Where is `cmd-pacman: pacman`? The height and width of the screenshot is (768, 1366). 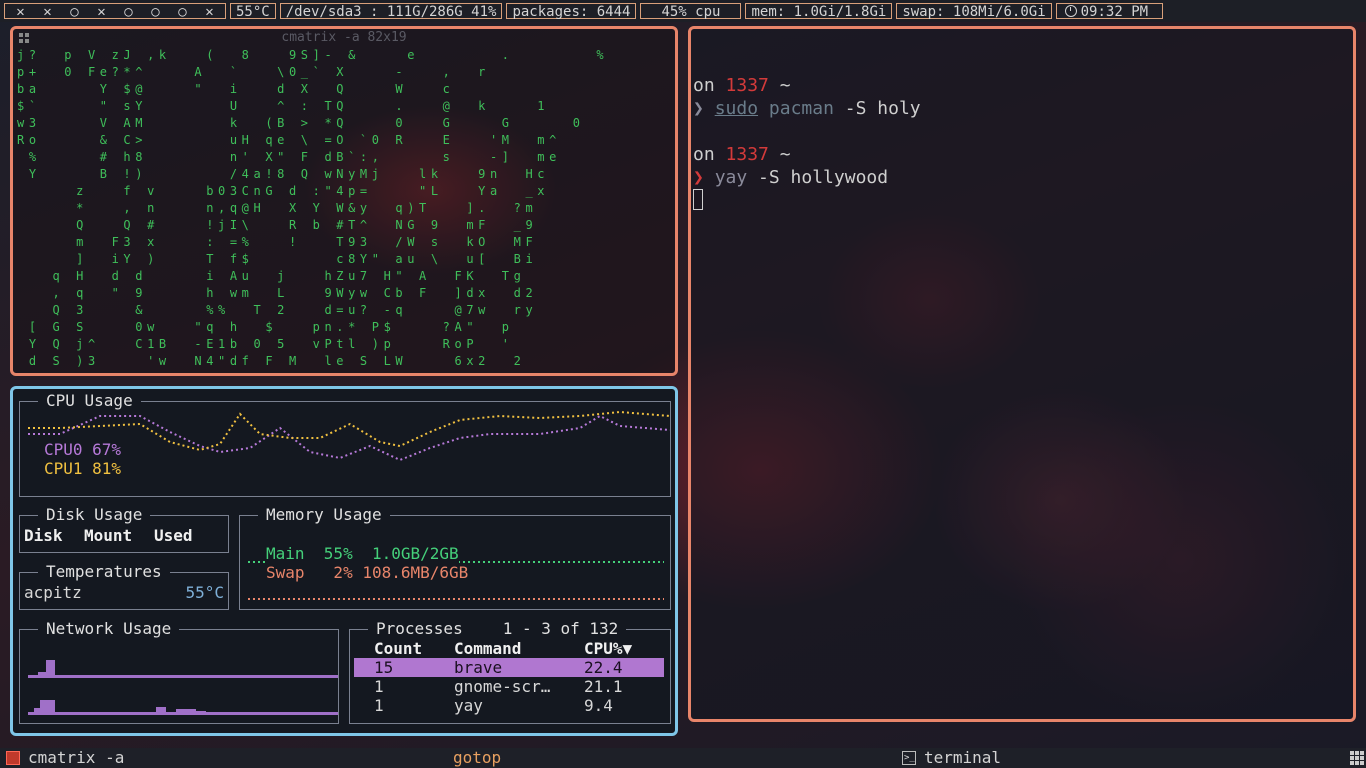 cmd-pacman: pacman is located at coordinates (801, 108).